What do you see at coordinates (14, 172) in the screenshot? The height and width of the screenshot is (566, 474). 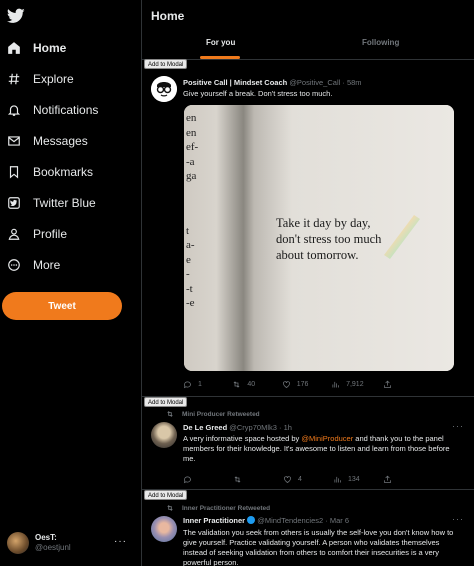 I see `bookmark-icon` at bounding box center [14, 172].